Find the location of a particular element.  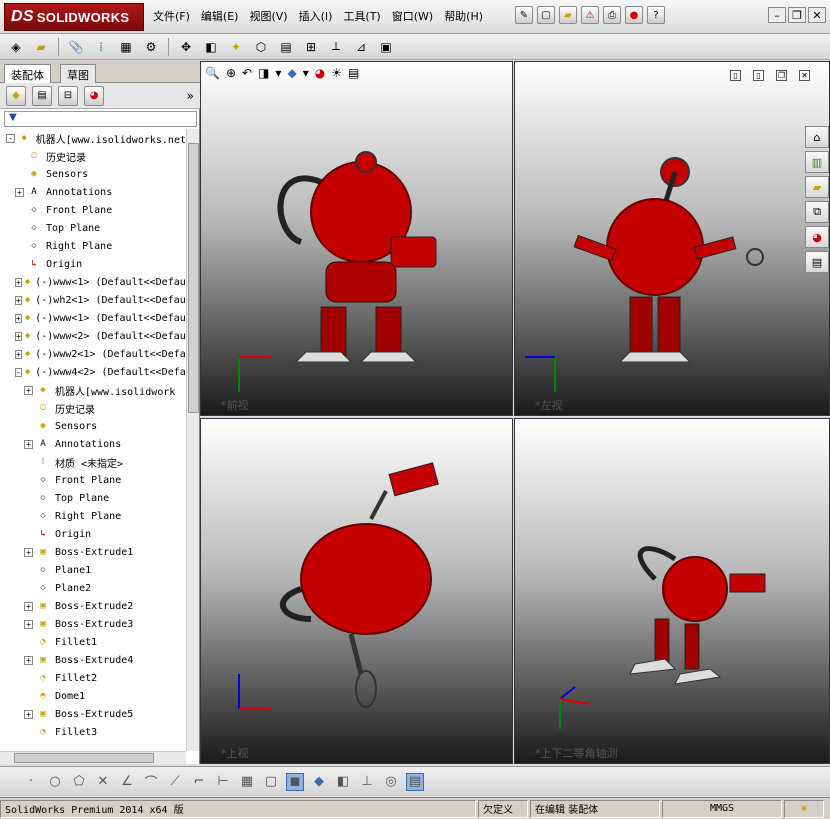

menu-help: 帮助(H) is located at coordinates (466, 16).